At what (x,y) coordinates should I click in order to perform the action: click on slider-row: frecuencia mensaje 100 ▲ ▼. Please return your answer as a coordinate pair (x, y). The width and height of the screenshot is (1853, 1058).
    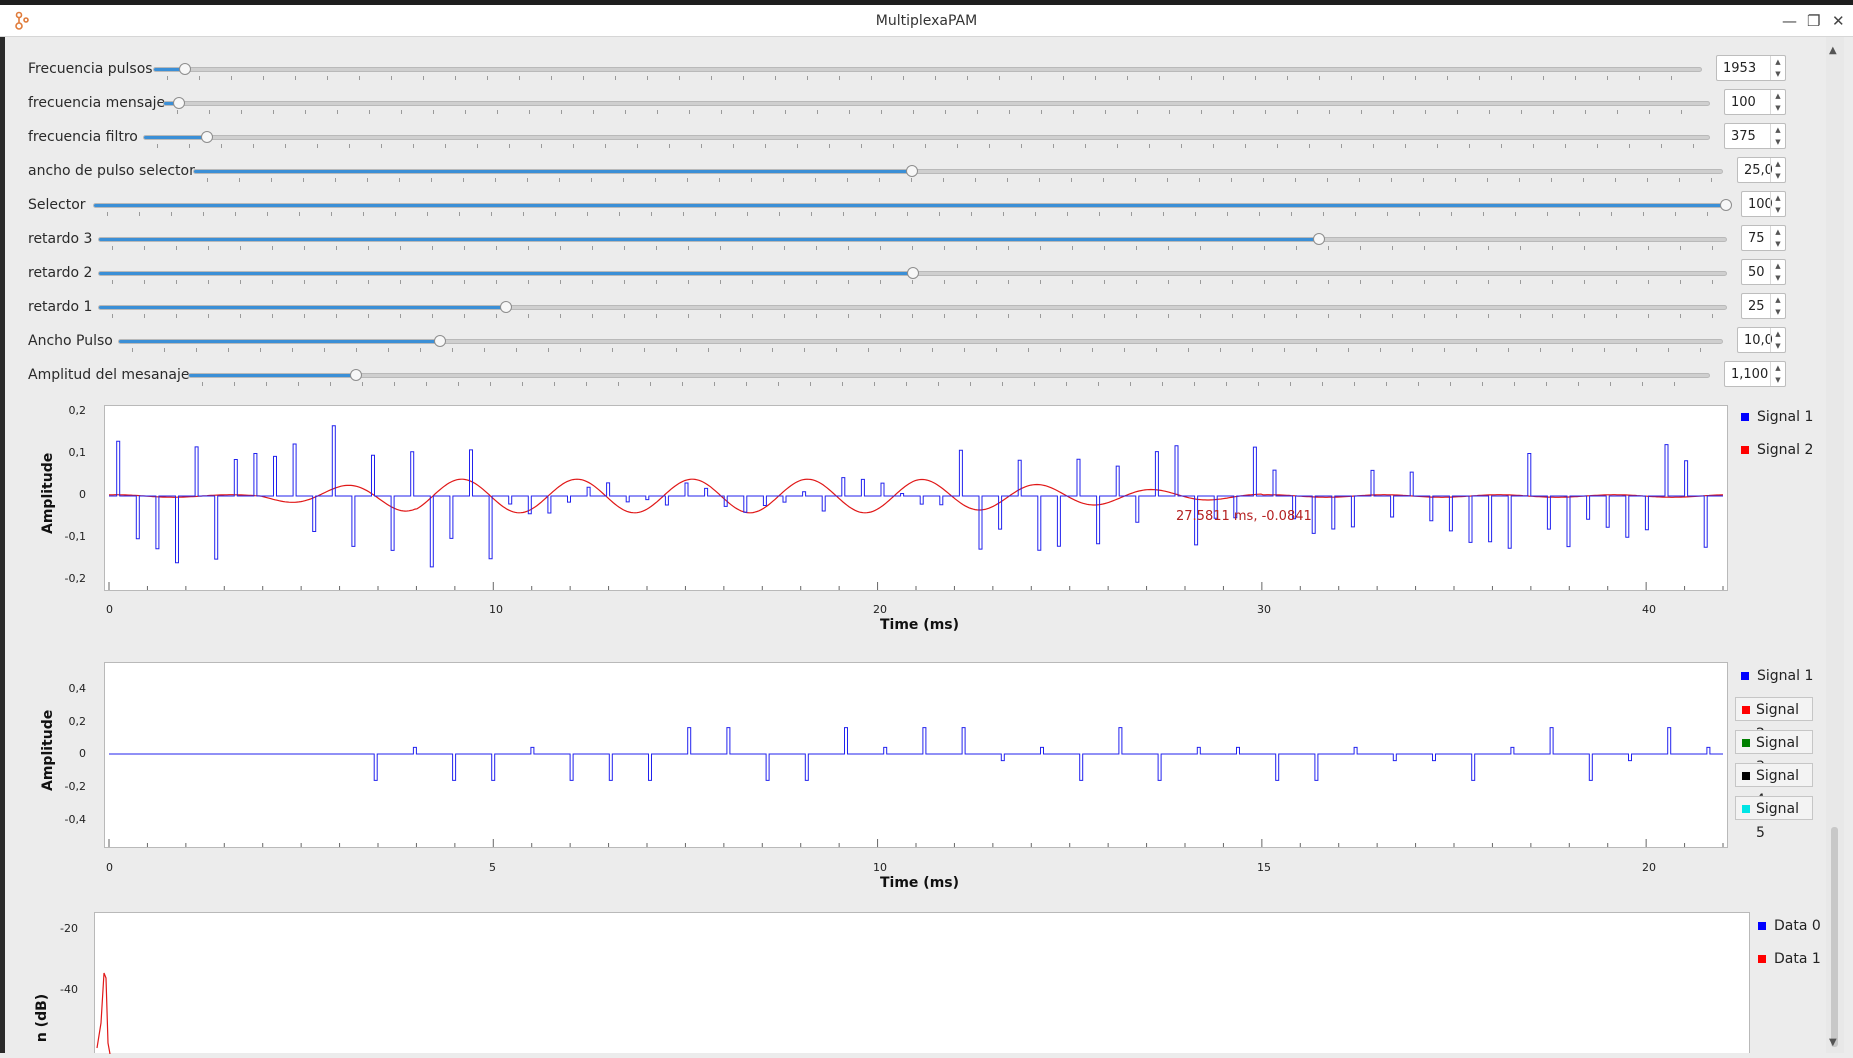
    Looking at the image, I should click on (914, 104).